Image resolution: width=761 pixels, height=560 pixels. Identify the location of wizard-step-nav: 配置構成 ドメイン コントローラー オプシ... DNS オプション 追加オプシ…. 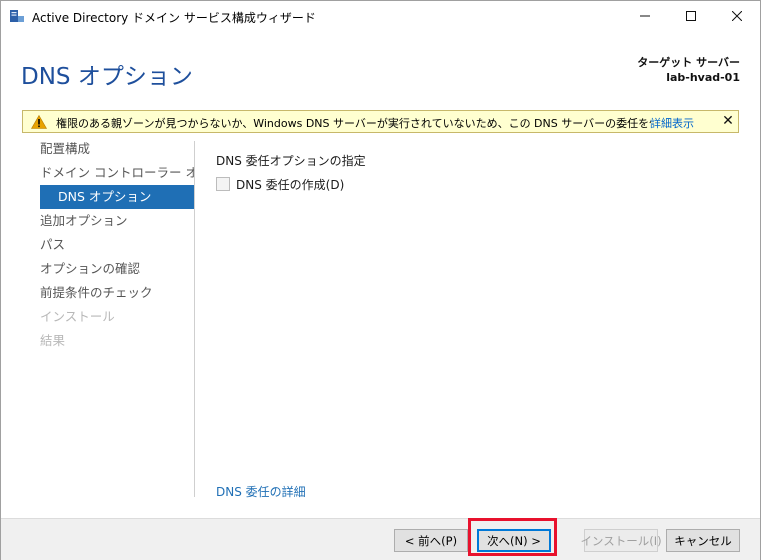
(110, 245).